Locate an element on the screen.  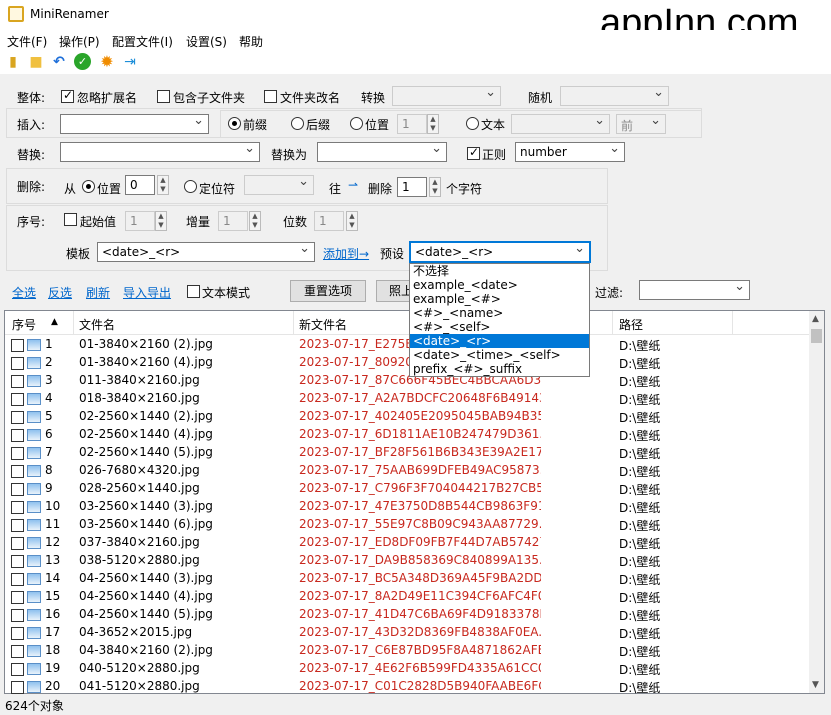
settings-gear-icon: ✹ is located at coordinates (107, 62).